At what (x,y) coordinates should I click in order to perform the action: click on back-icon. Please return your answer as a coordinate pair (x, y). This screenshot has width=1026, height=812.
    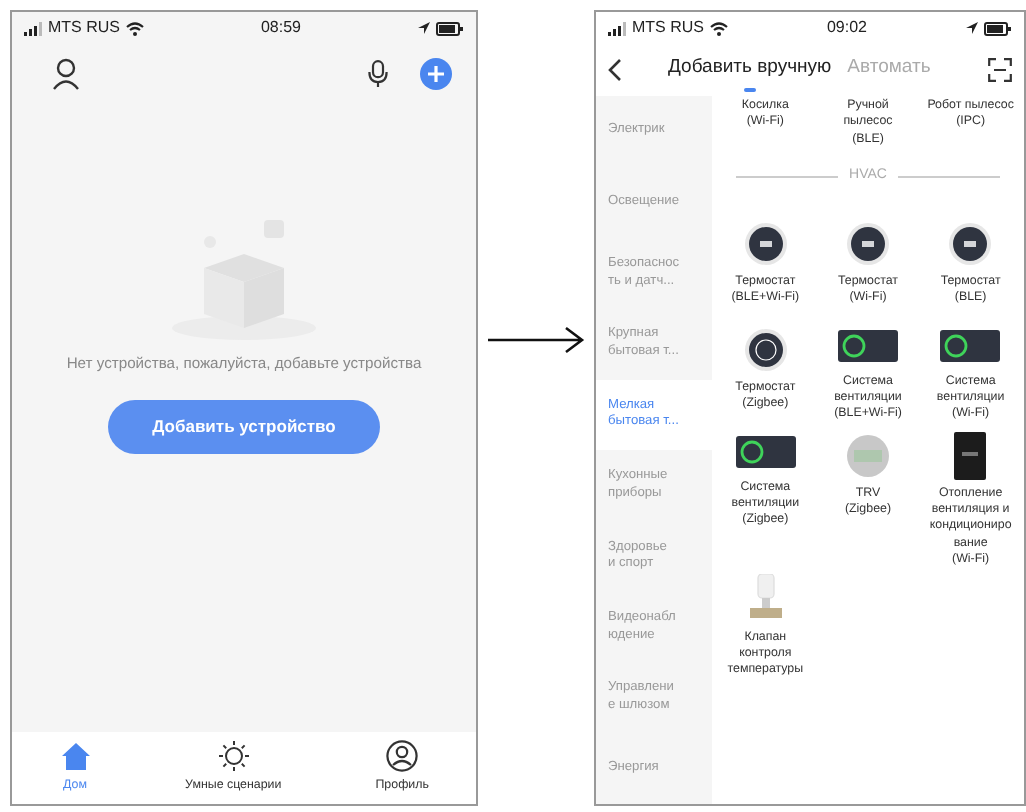
    Looking at the image, I should click on (615, 70).